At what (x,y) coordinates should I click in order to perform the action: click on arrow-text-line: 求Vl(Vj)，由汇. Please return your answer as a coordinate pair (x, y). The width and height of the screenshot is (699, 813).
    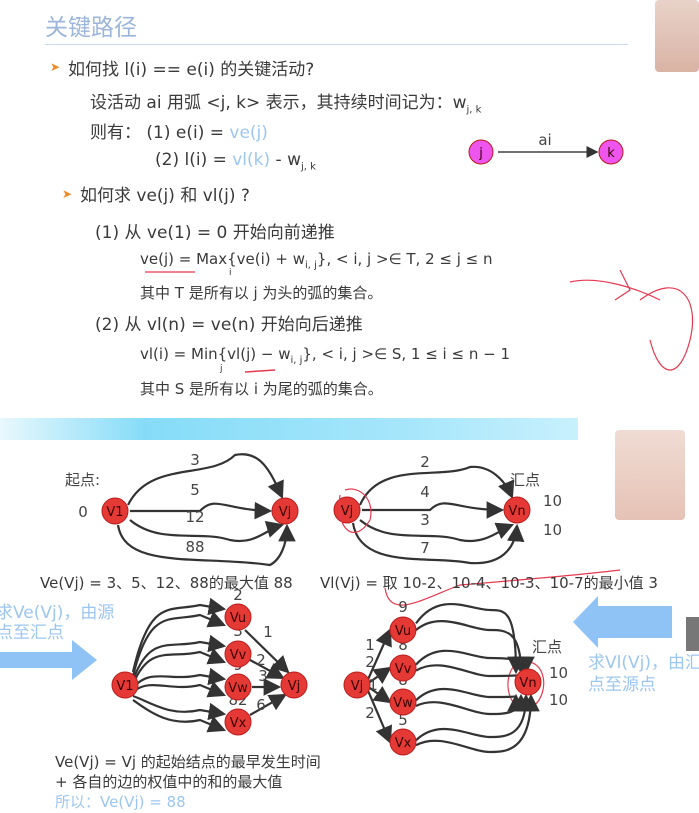
    Looking at the image, I should click on (643, 663).